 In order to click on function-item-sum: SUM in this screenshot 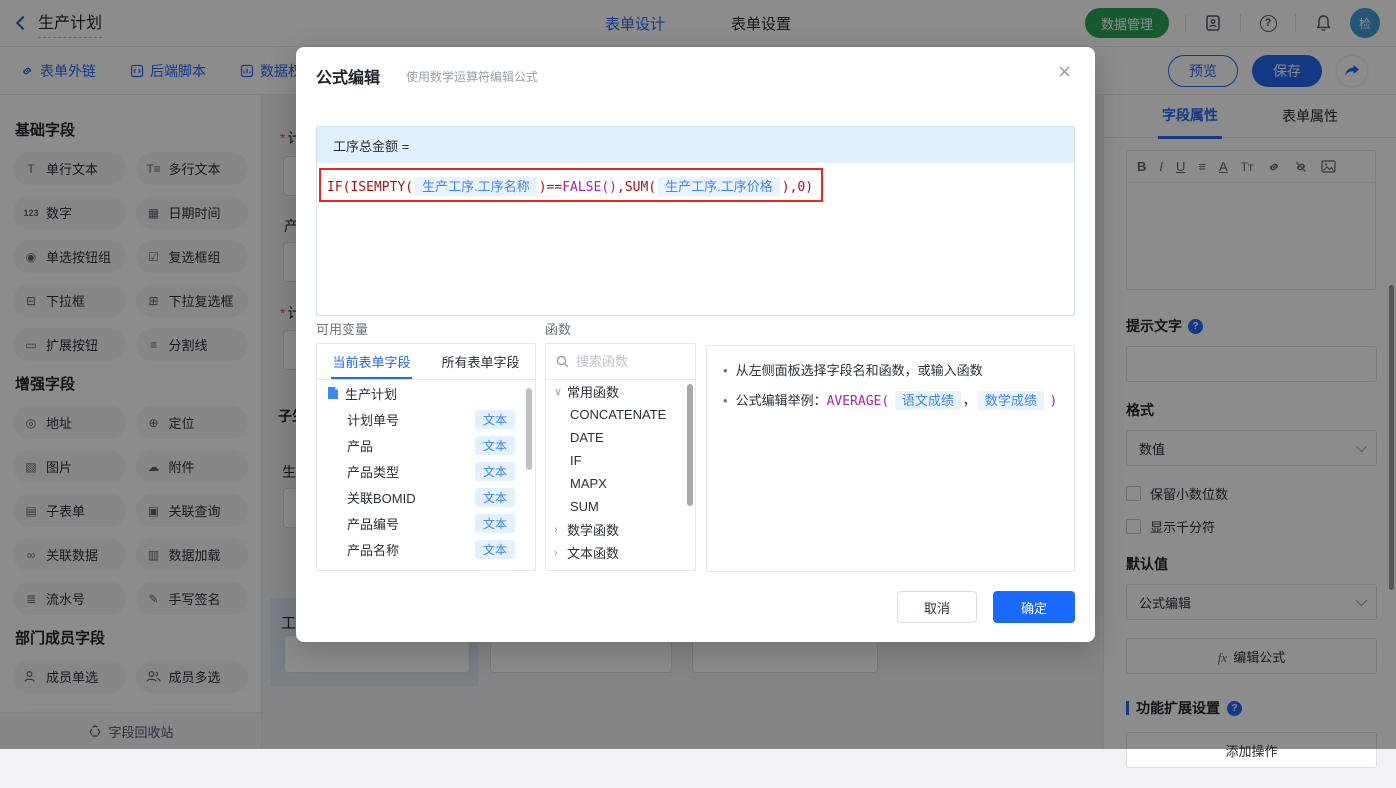, I will do `click(620, 506)`.